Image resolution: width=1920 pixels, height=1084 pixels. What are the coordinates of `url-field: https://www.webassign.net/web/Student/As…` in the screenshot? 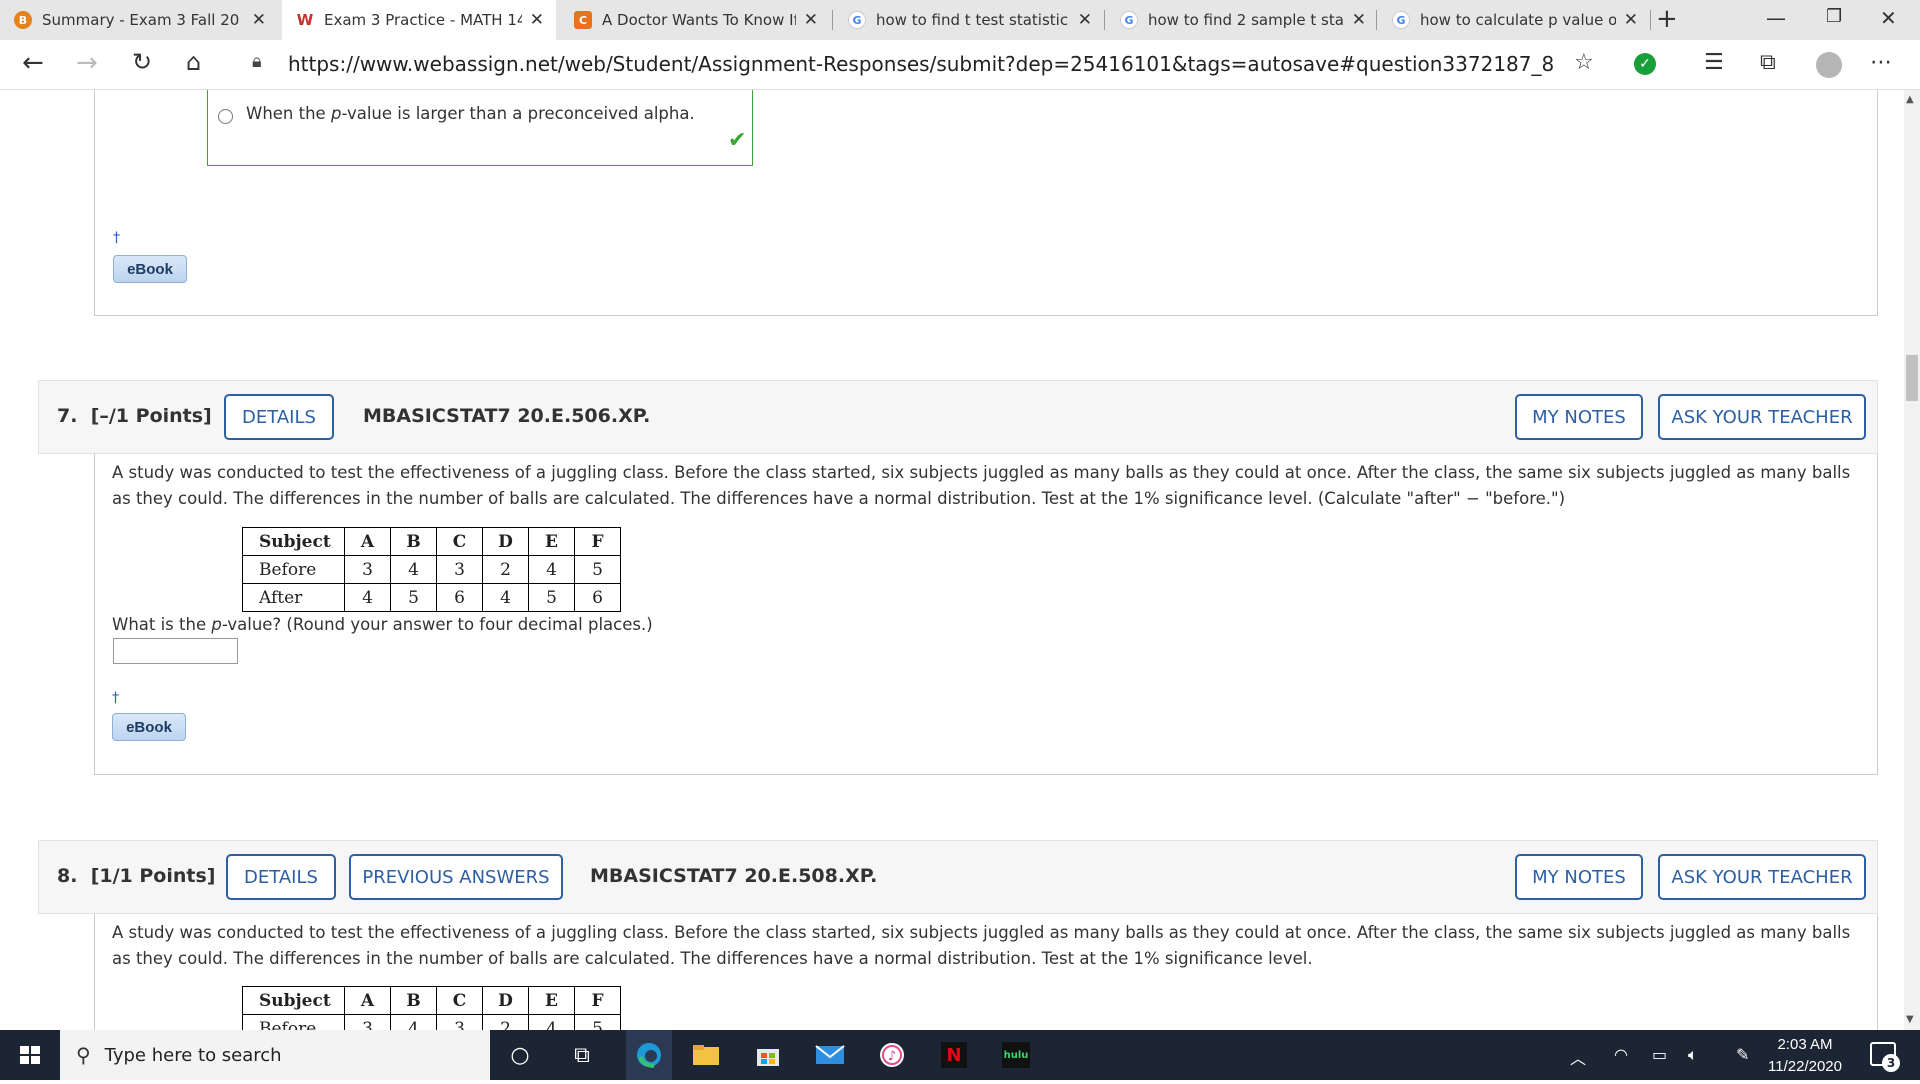 It's located at (921, 64).